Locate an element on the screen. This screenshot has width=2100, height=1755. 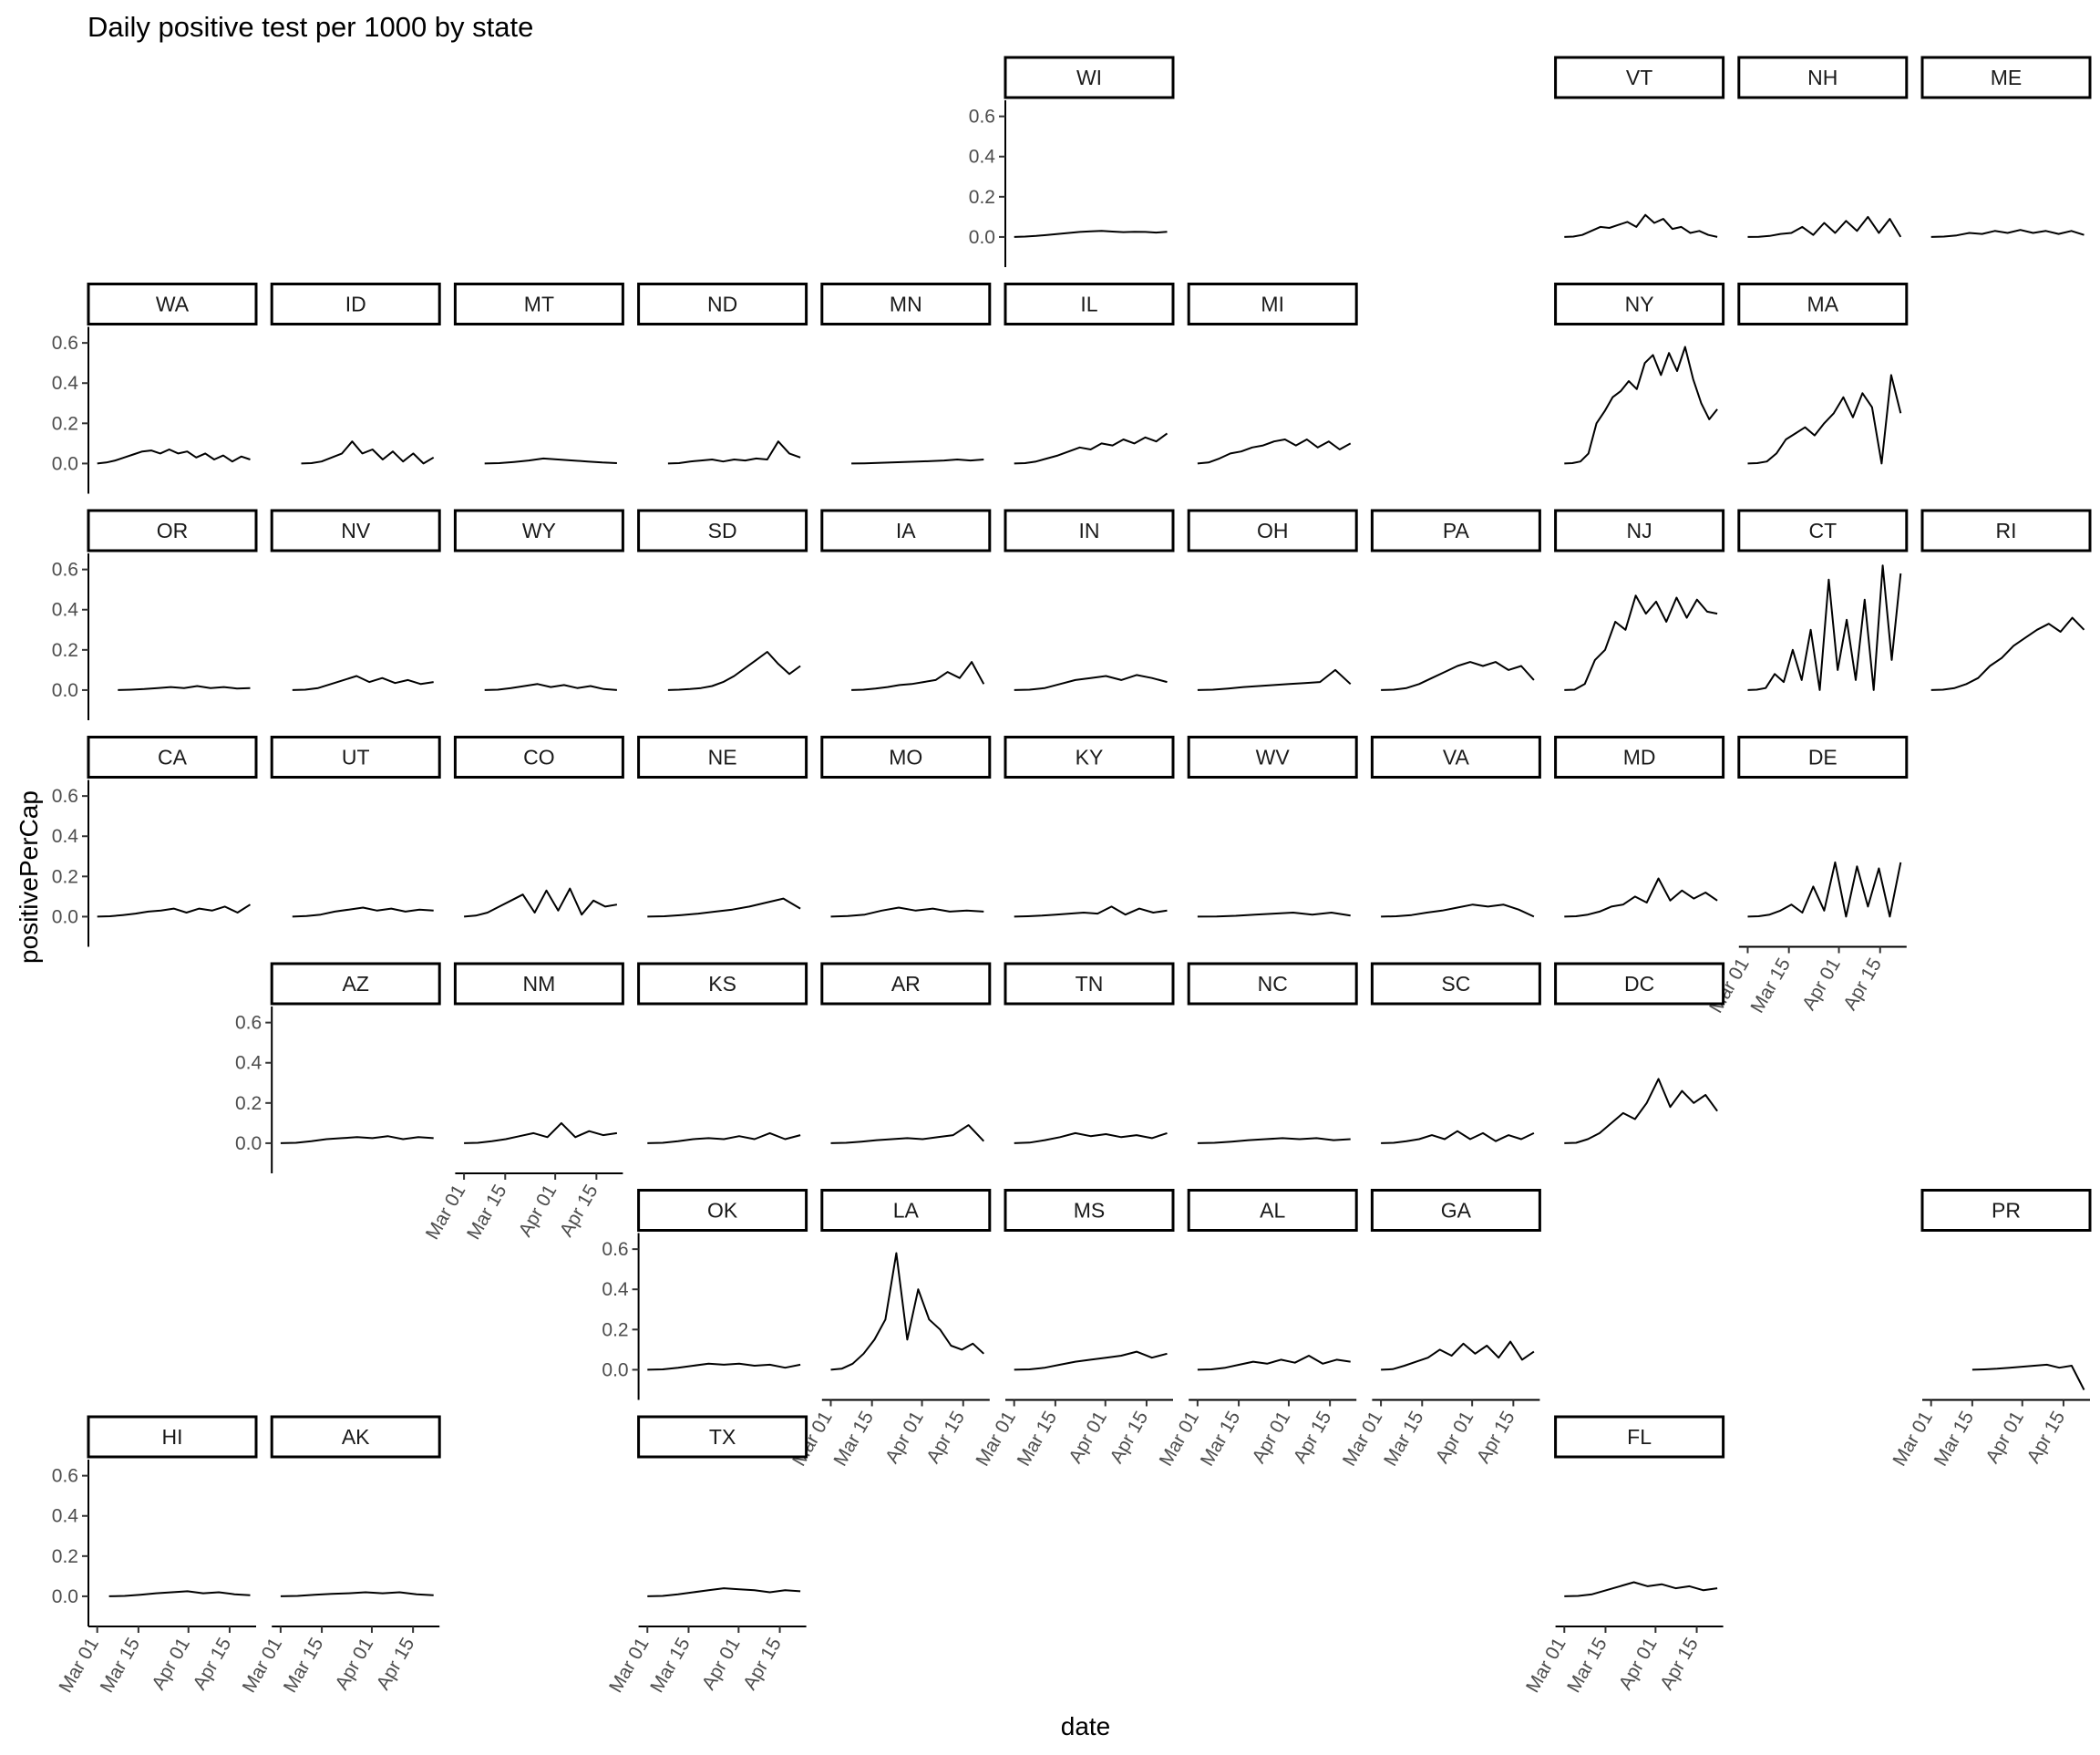
series-line-wi is located at coordinates (1091, 234).